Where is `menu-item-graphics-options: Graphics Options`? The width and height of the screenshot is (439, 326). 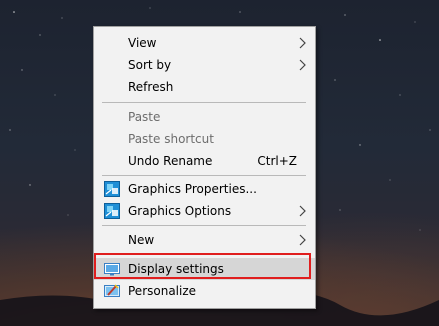
menu-item-graphics-options: Graphics Options is located at coordinates (204, 211).